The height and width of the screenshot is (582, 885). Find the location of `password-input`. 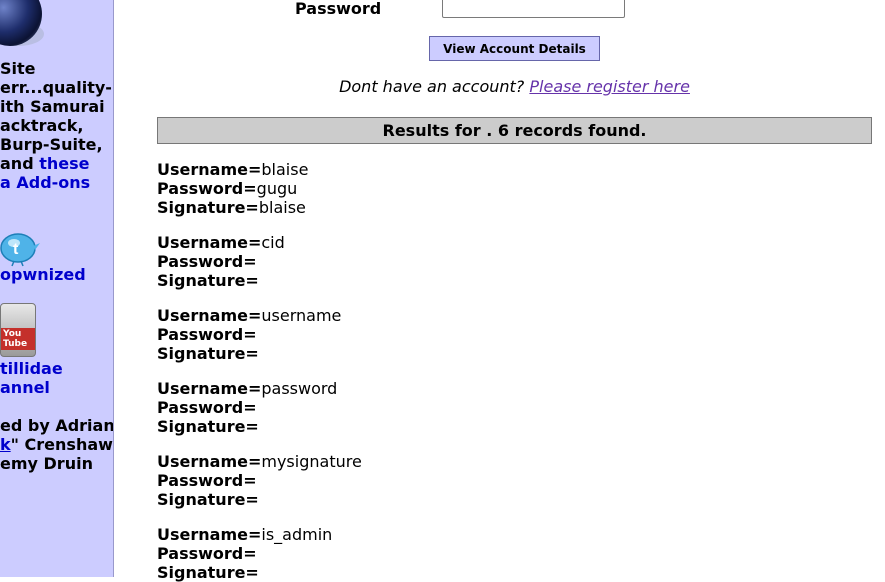

password-input is located at coordinates (533, 9).